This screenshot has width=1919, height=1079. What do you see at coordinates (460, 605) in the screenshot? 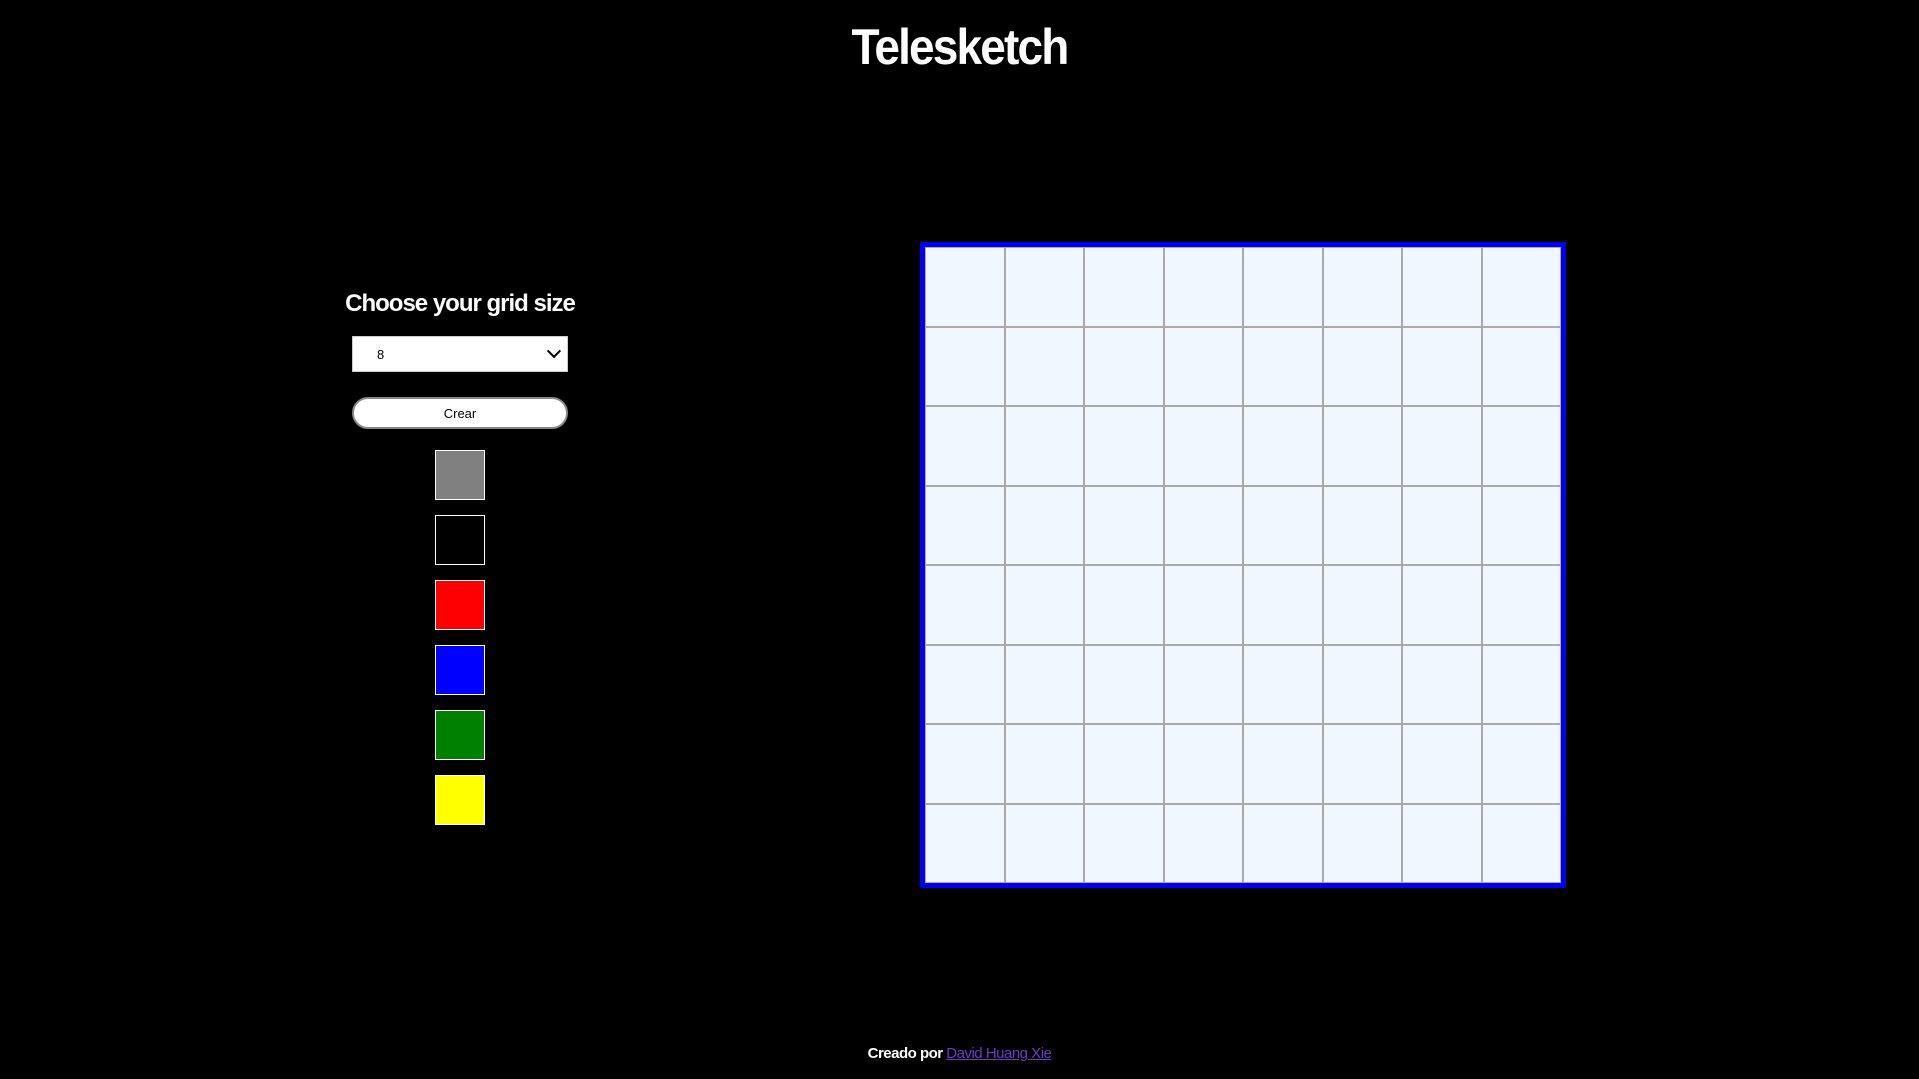
I see `swatch-red` at bounding box center [460, 605].